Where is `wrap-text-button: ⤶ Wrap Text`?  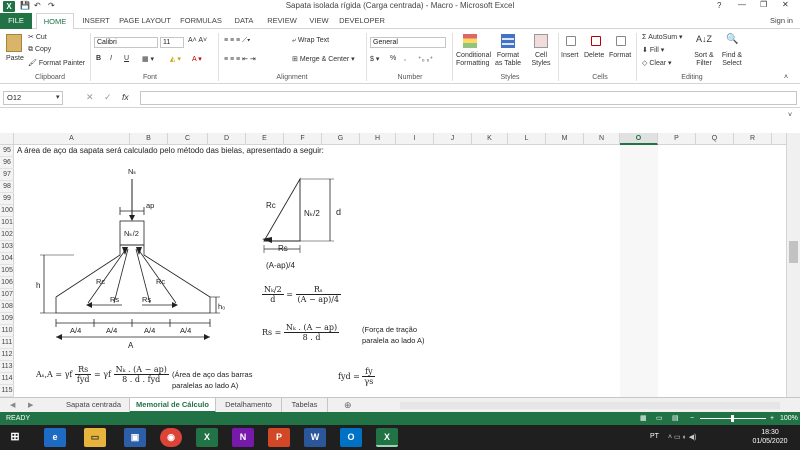
wrap-text-button: ⤶ Wrap Text is located at coordinates (310, 41).